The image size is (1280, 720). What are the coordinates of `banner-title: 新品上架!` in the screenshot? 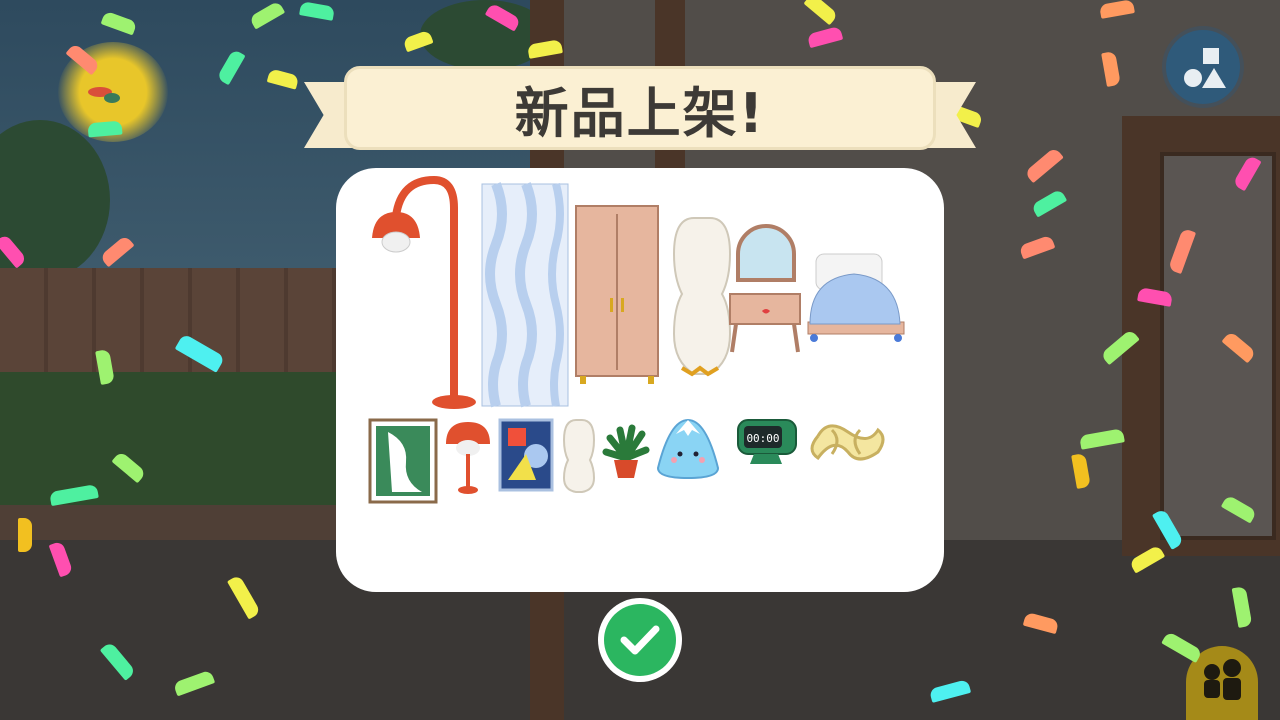 It's located at (640, 113).